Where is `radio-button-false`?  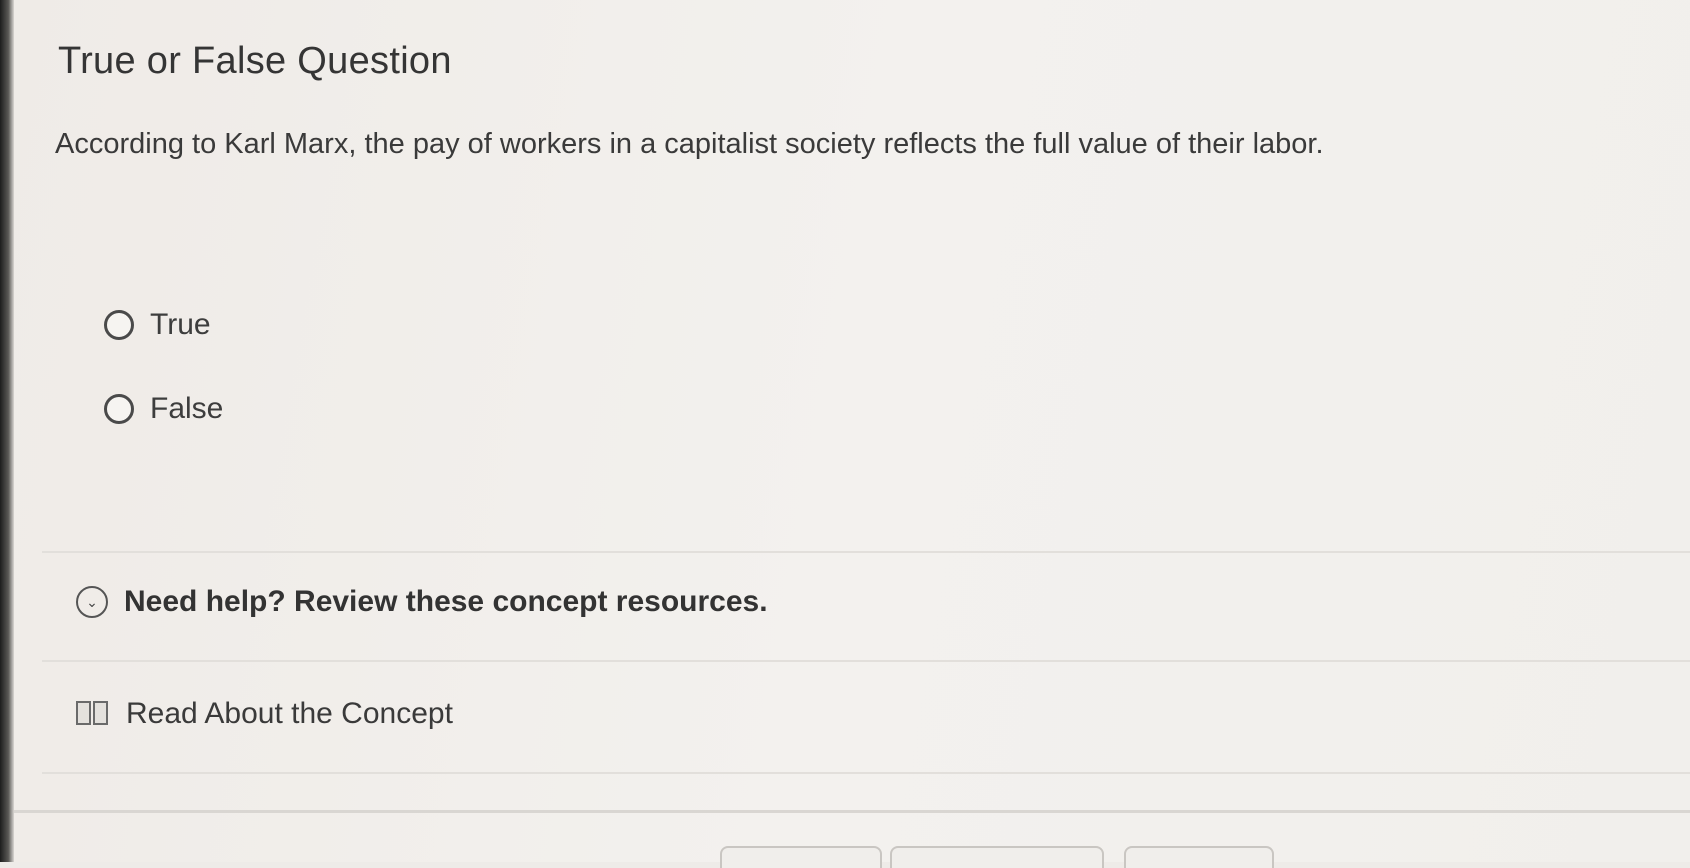 radio-button-false is located at coordinates (119, 409).